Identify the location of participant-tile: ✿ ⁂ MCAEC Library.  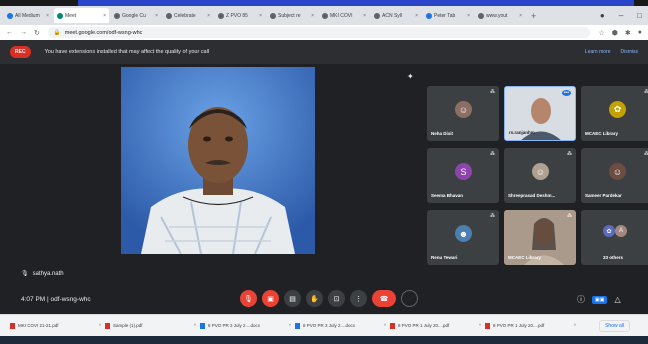
(614, 113).